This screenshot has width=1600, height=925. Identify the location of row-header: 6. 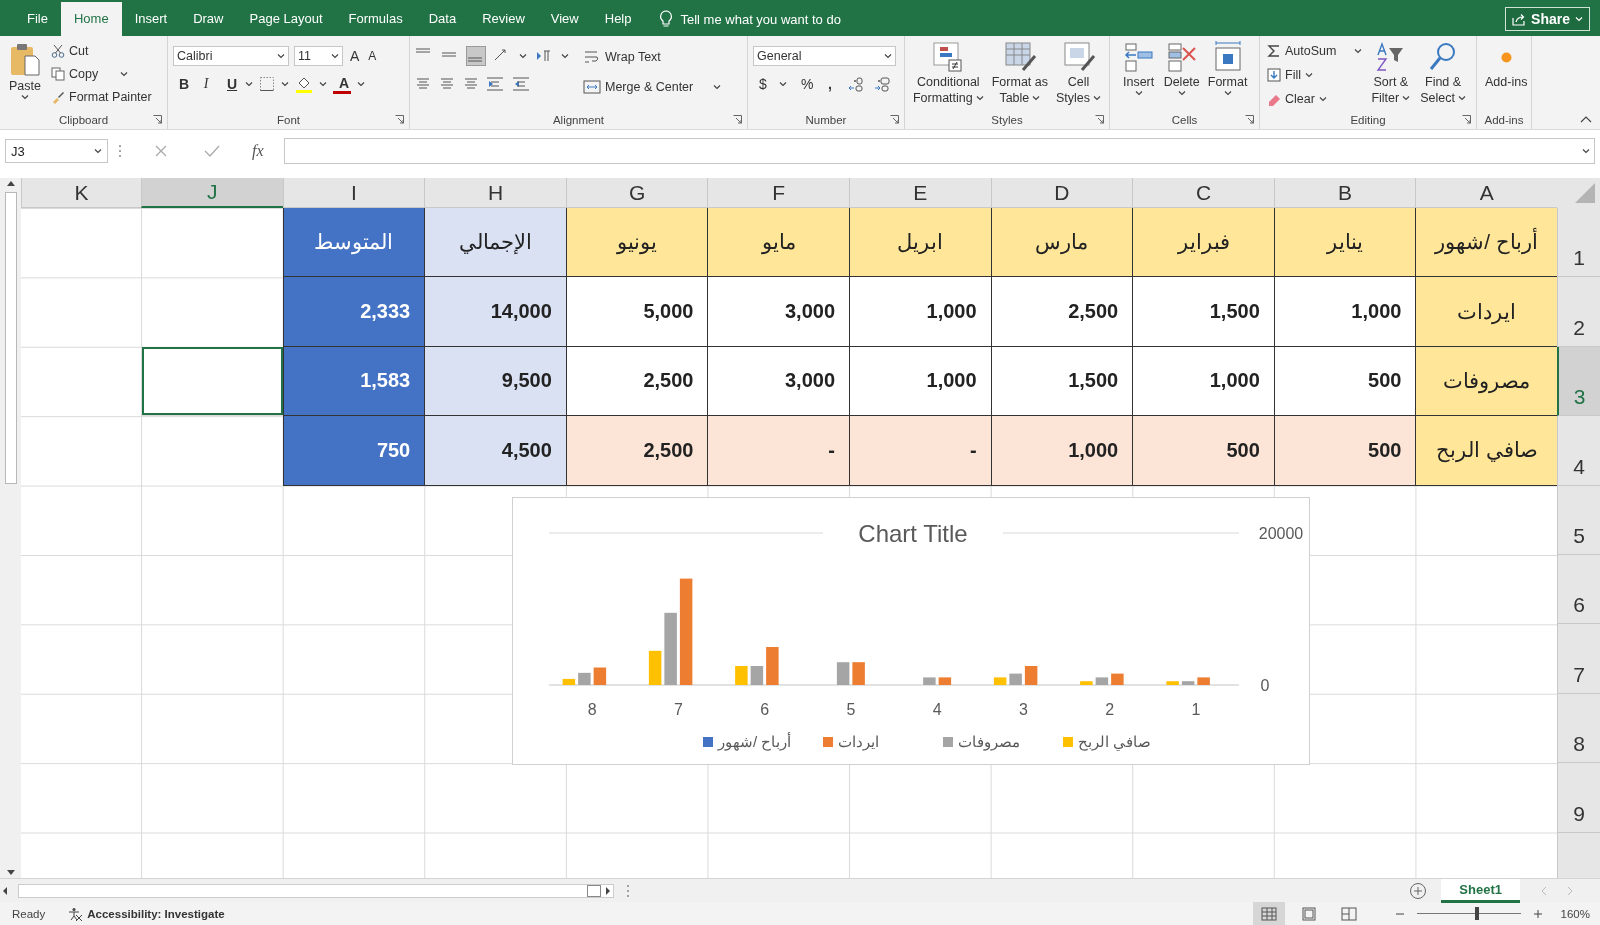
(1578, 589).